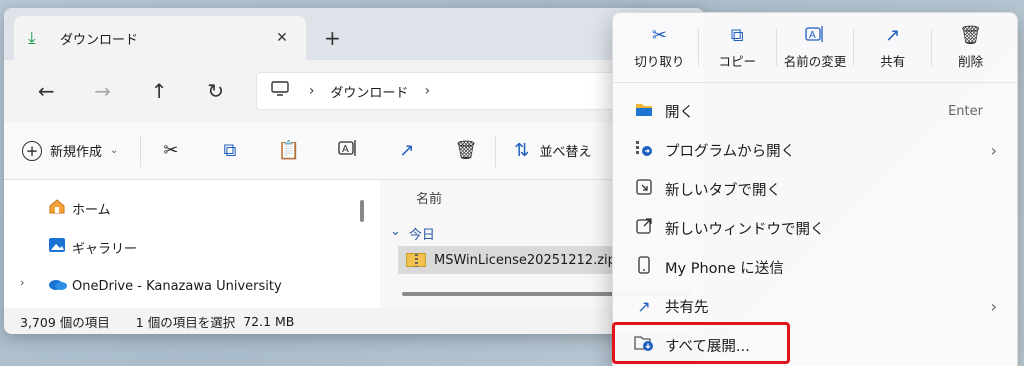 This screenshot has height=366, width=1024. I want to click on up-button: ↑, so click(159, 91).